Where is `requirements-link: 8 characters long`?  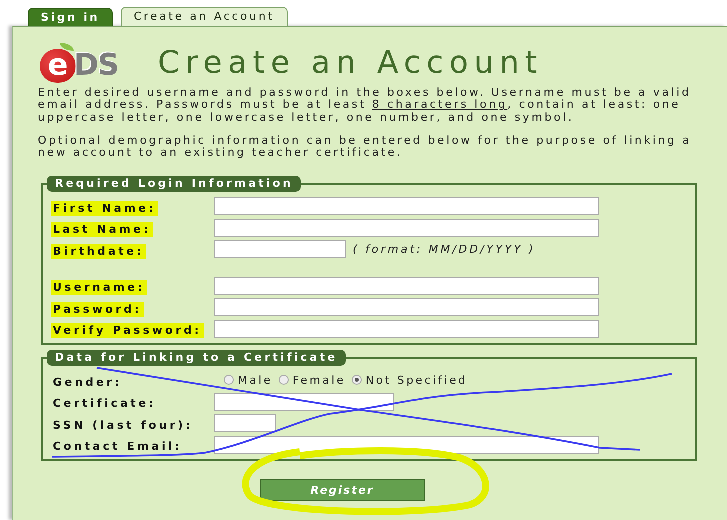
requirements-link: 8 characters long is located at coordinates (440, 105).